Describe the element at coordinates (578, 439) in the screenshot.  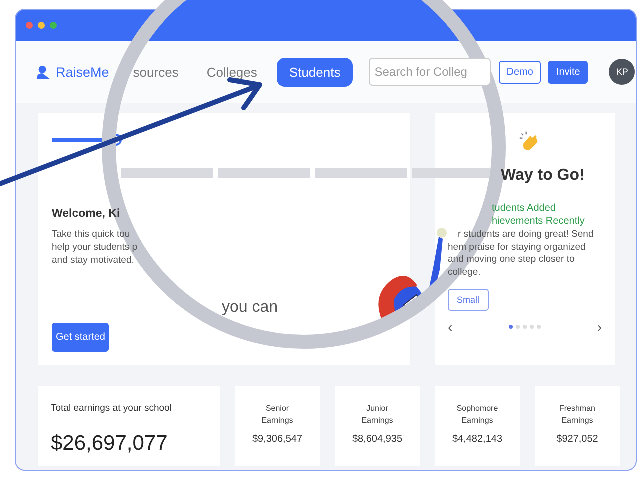
I see `earnings-amount: $927,052` at that location.